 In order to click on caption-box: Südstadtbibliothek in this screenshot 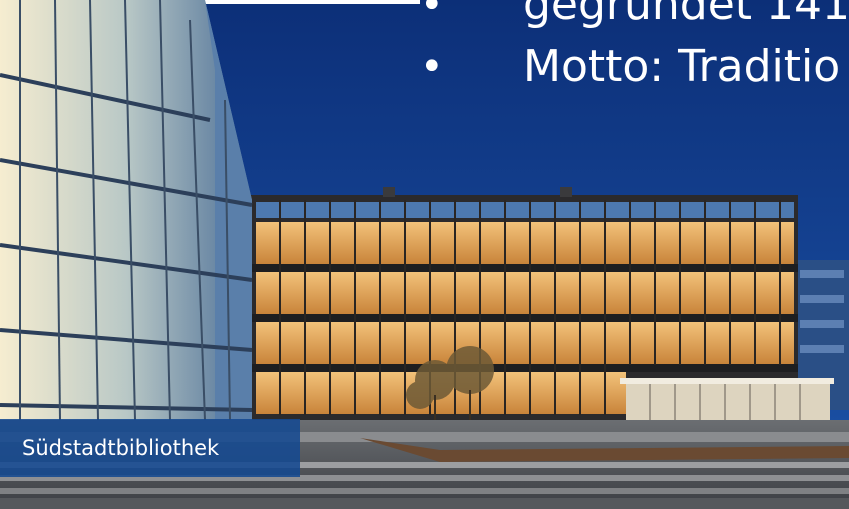, I will do `click(150, 448)`.